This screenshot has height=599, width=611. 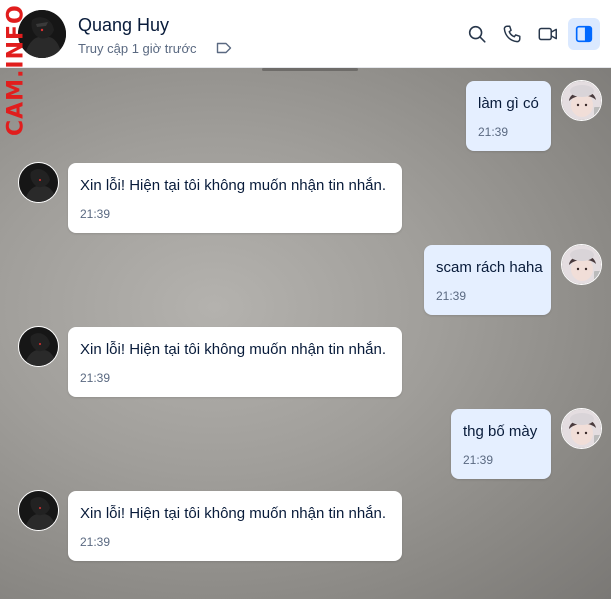 I want to click on phone-icon, so click(x=512, y=34).